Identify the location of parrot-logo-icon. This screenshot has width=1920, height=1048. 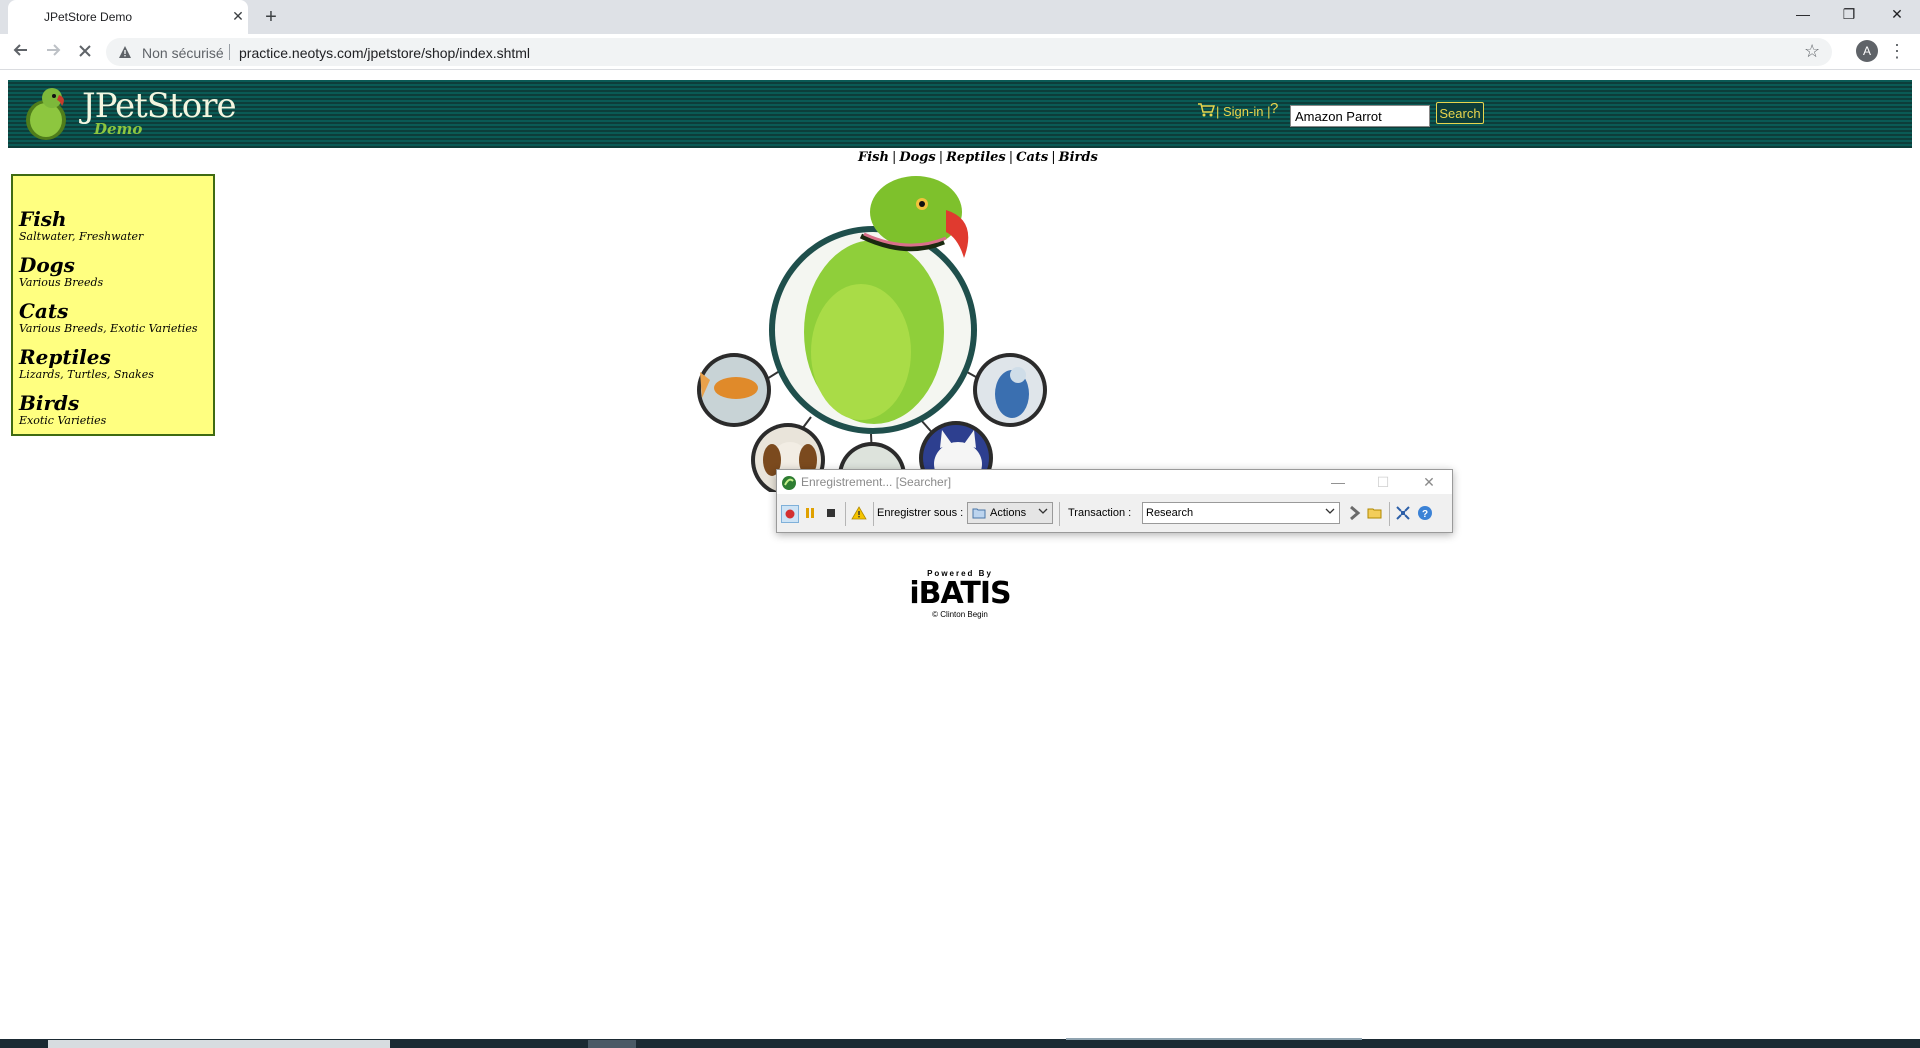
(47, 114).